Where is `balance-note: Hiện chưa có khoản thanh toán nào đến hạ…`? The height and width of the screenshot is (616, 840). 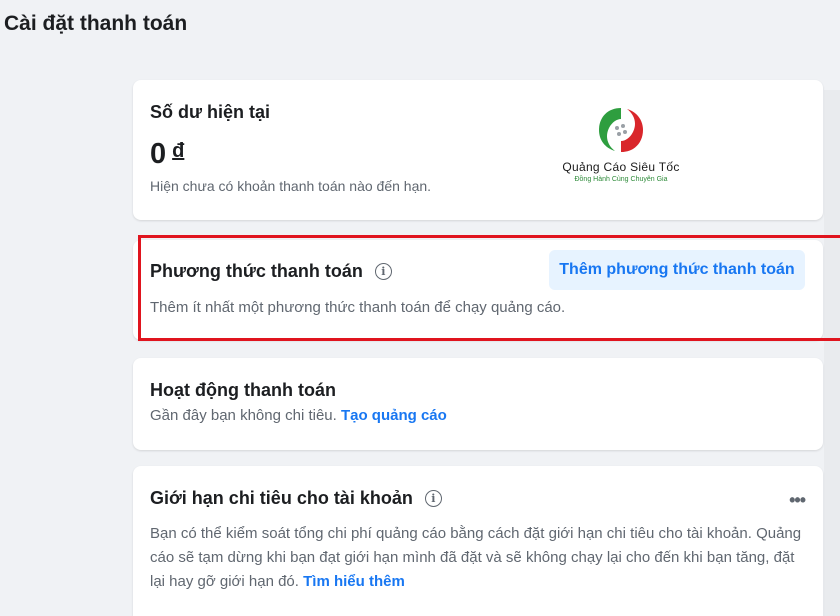
balance-note: Hiện chưa có khoản thanh toán nào đến hạ… is located at coordinates (291, 186).